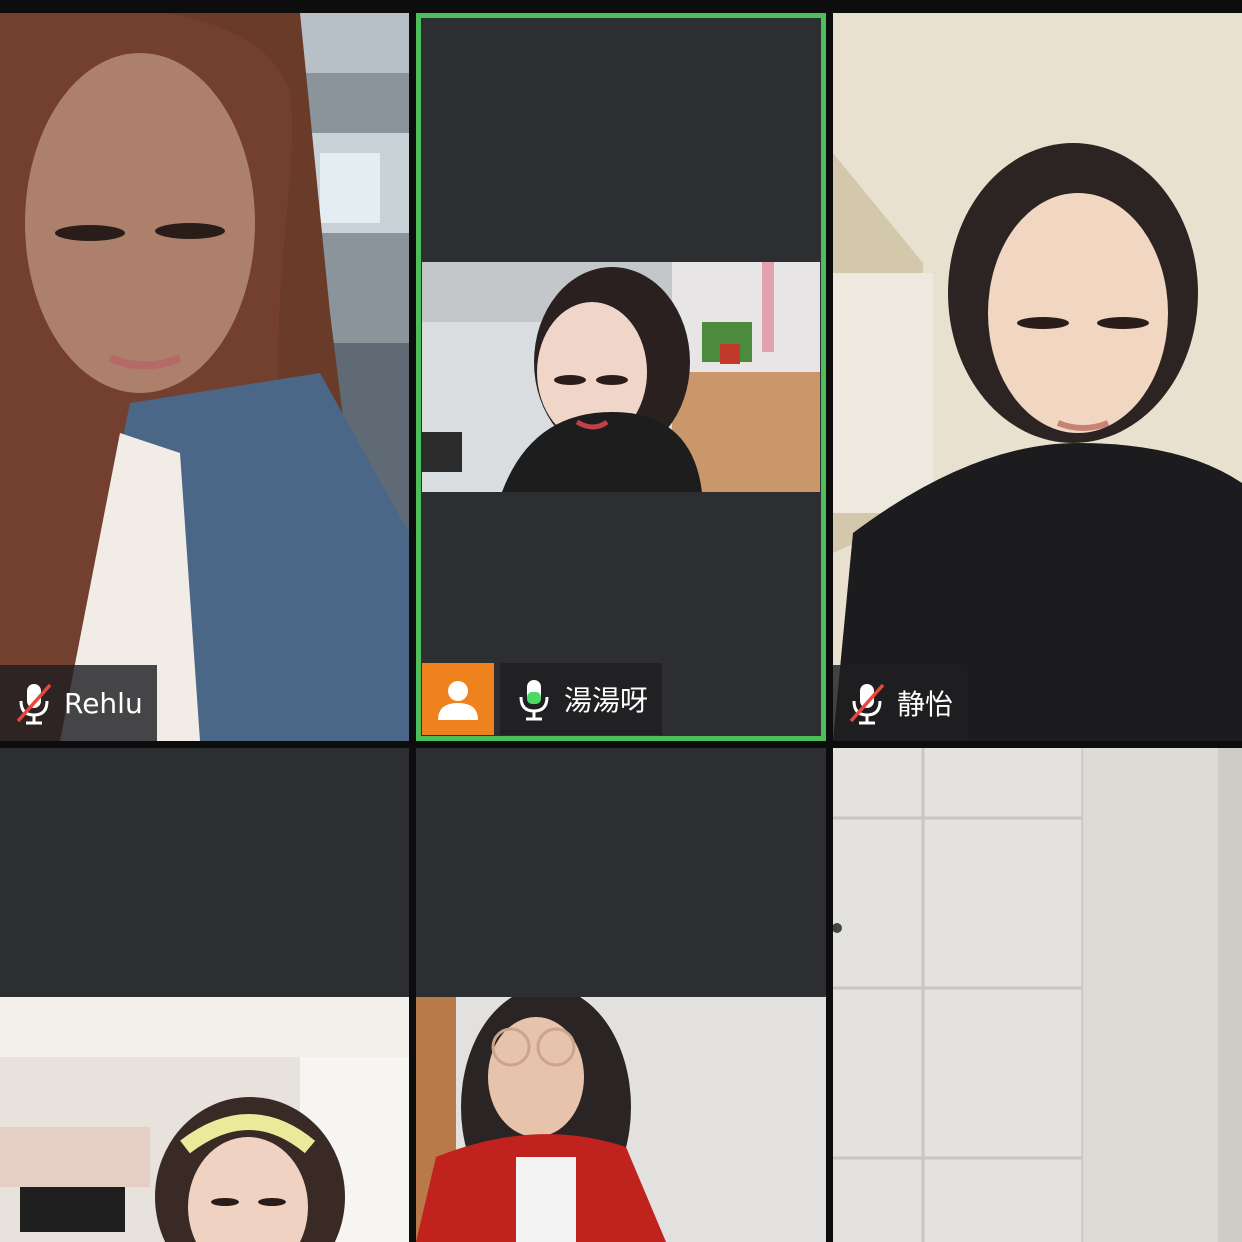 The height and width of the screenshot is (1242, 1242). What do you see at coordinates (925, 704) in the screenshot?
I see `participant-name: 静怡` at bounding box center [925, 704].